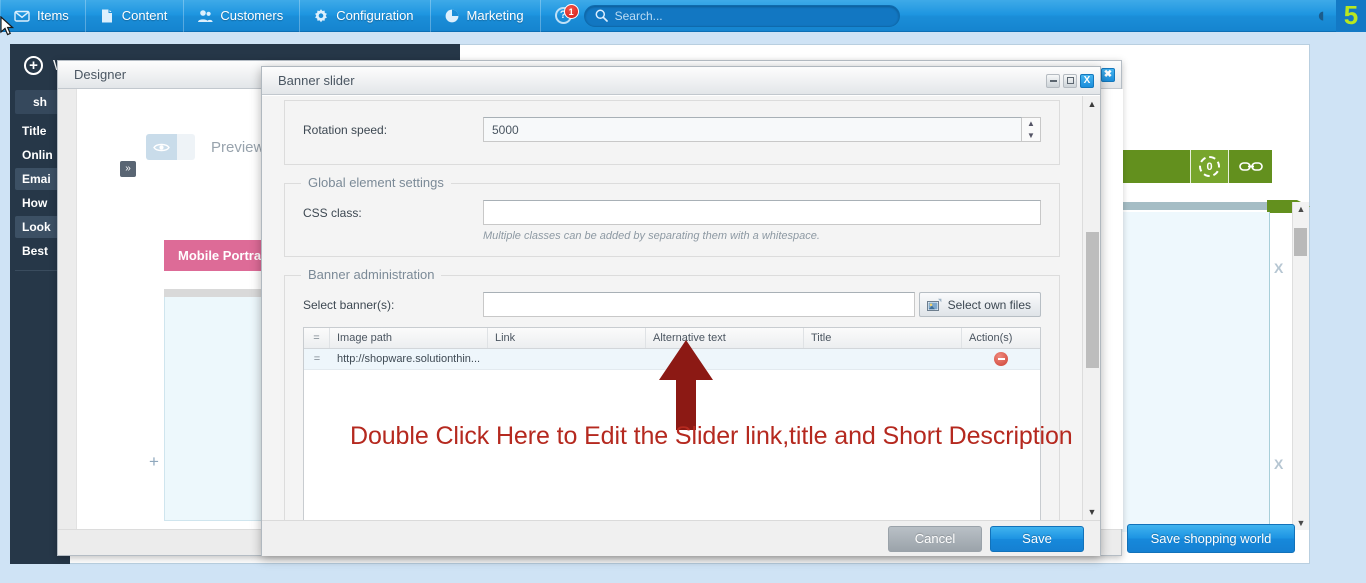 The height and width of the screenshot is (583, 1366). I want to click on nav-item-customers: Customers, so click(242, 16).